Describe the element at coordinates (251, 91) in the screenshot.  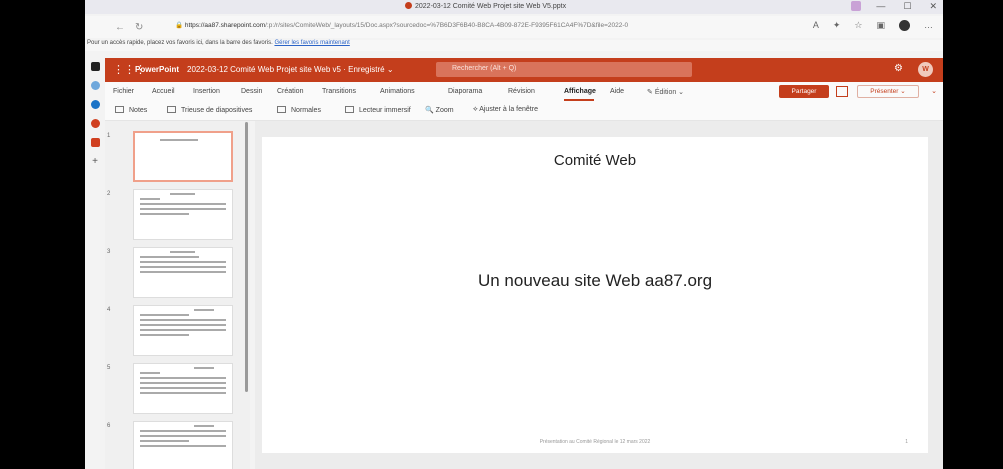
I see `tab-dessin: Dessin` at that location.